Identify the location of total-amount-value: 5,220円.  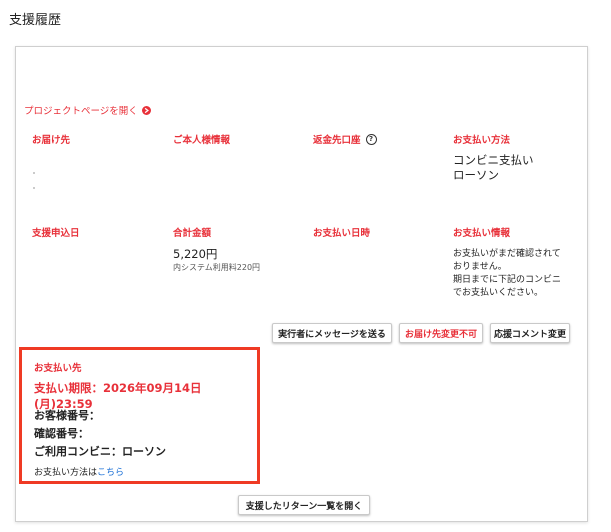
(195, 254).